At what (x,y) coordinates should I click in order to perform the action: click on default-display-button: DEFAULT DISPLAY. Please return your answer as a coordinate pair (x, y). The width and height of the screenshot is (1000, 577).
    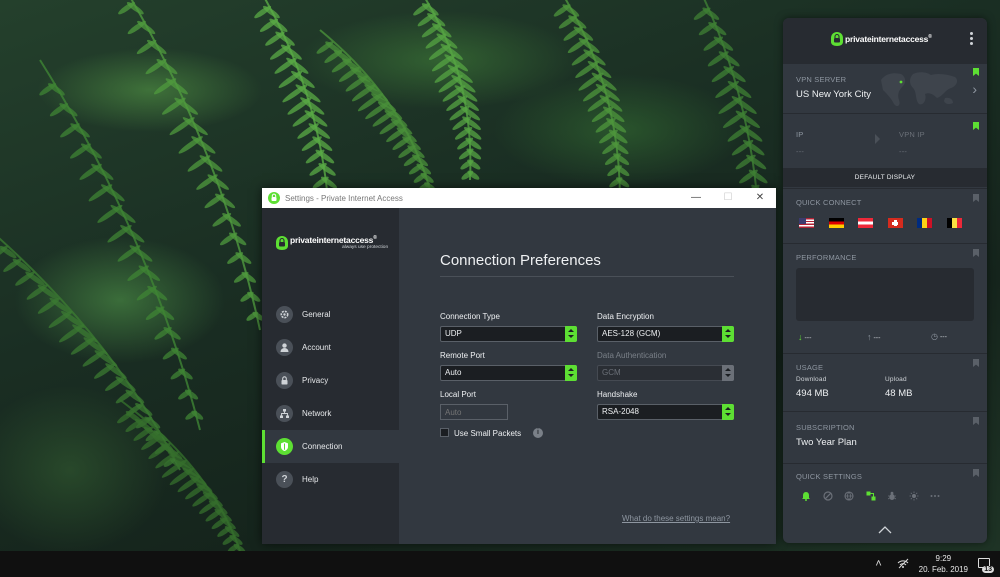
    Looking at the image, I should click on (885, 177).